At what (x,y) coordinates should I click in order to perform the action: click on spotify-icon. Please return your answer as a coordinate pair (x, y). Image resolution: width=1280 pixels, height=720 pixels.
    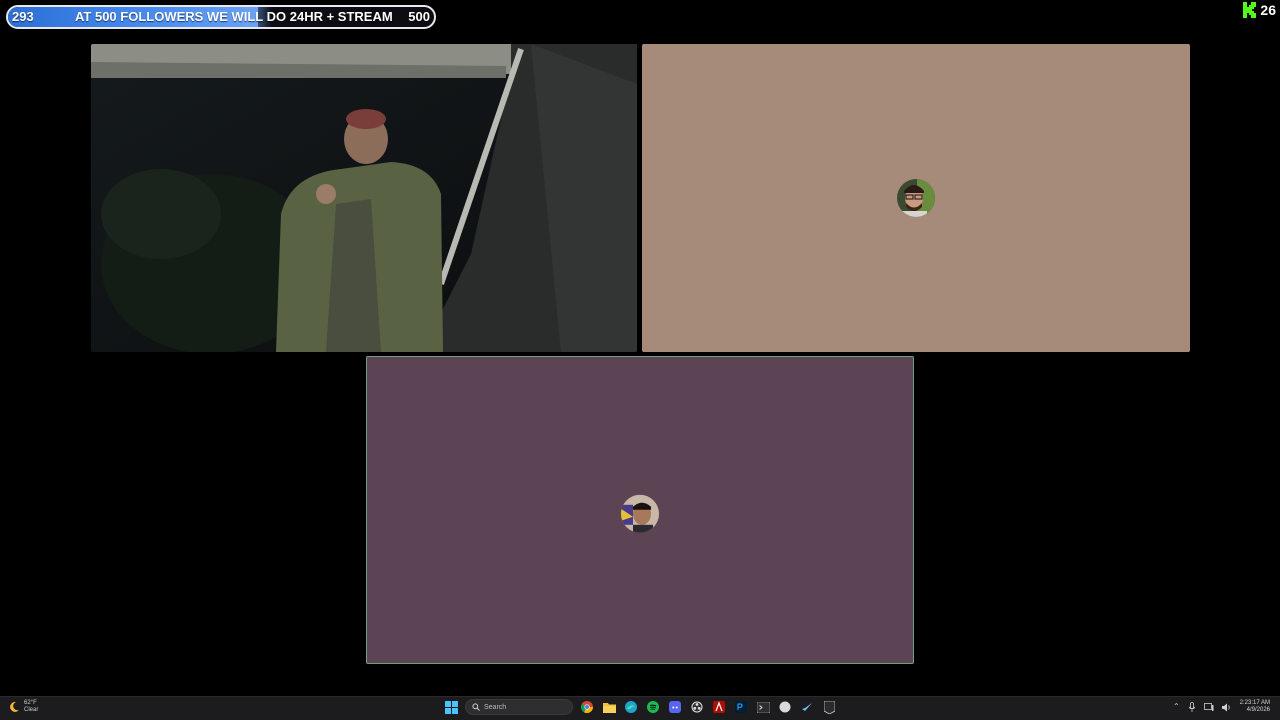
    Looking at the image, I should click on (653, 707).